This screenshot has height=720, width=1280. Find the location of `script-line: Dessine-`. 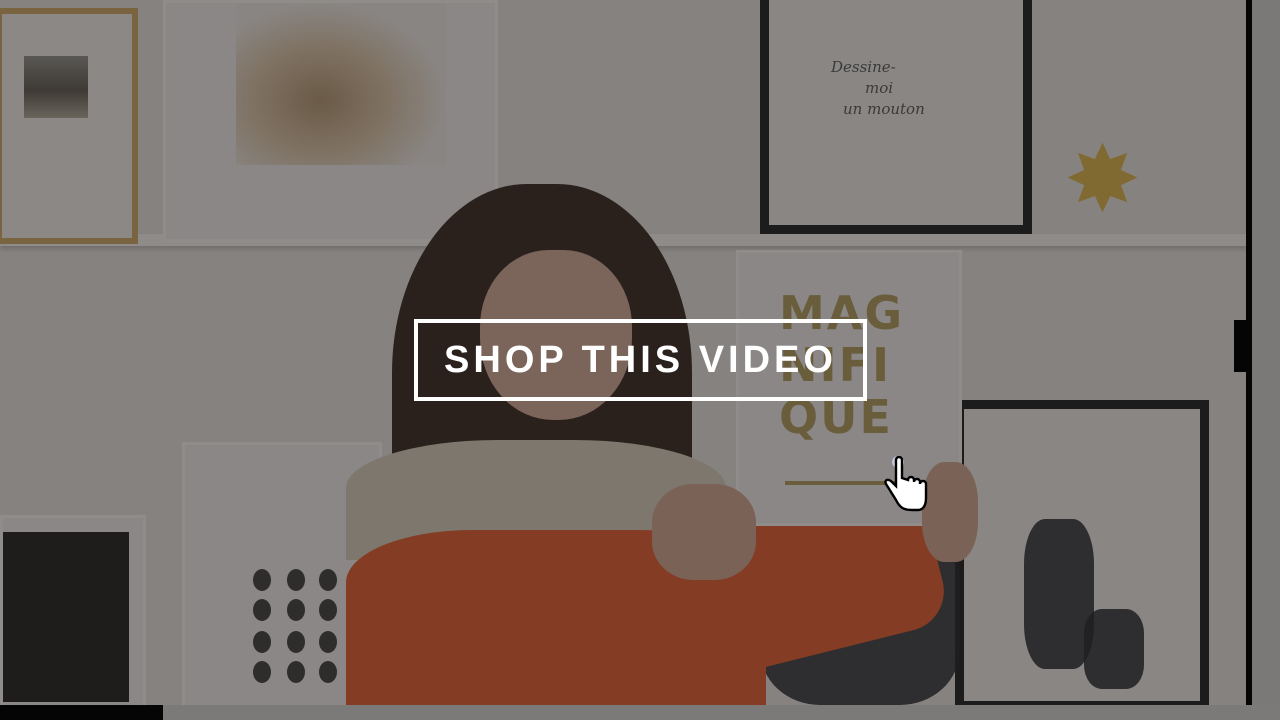

script-line: Dessine- is located at coordinates (863, 67).